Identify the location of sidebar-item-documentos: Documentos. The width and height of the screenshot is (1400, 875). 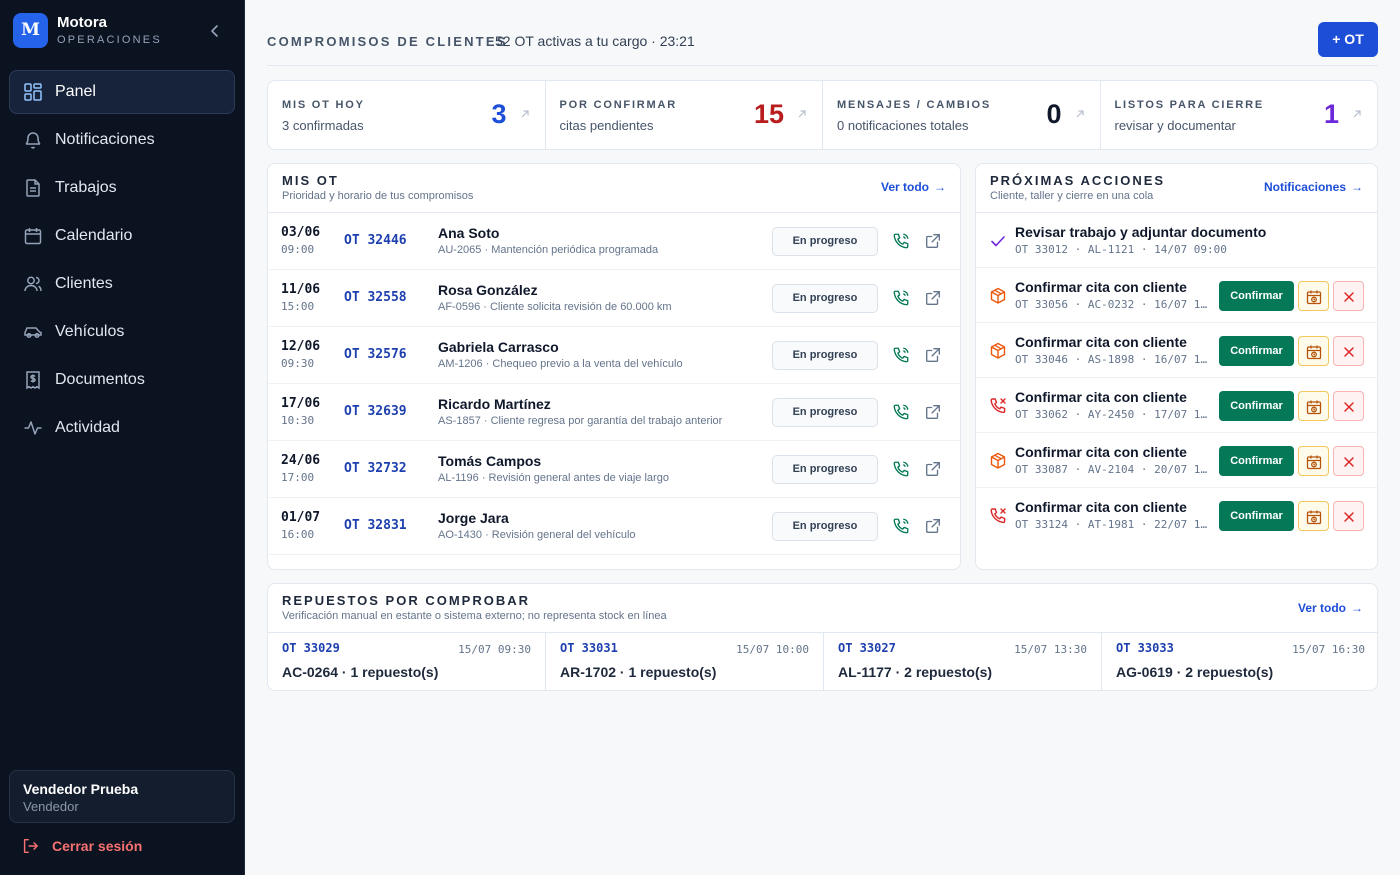
(122, 380).